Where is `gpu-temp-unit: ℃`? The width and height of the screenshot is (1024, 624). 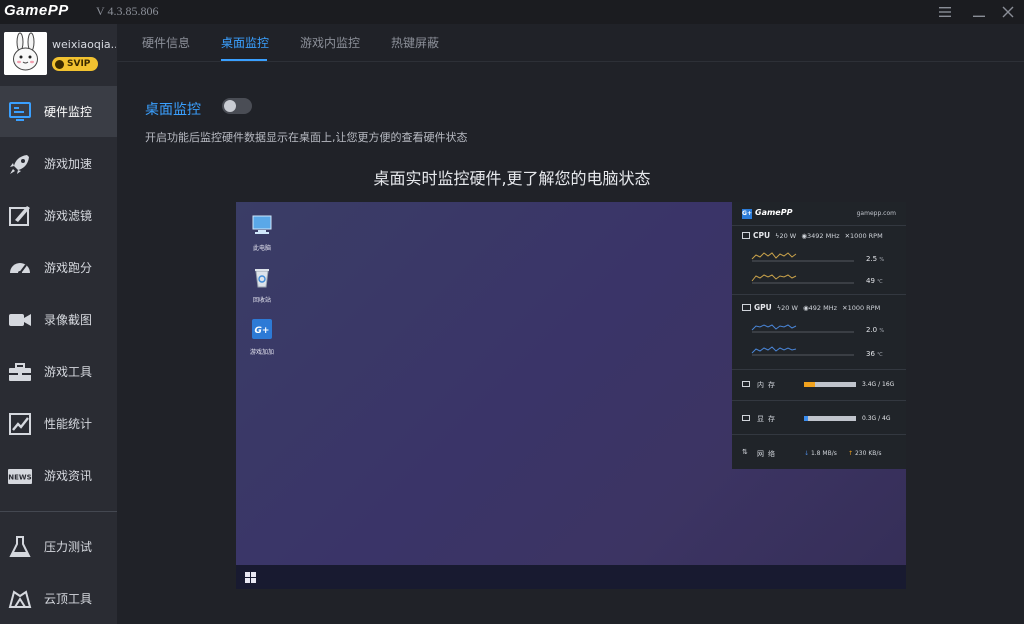
gpu-temp-unit: ℃ is located at coordinates (880, 355).